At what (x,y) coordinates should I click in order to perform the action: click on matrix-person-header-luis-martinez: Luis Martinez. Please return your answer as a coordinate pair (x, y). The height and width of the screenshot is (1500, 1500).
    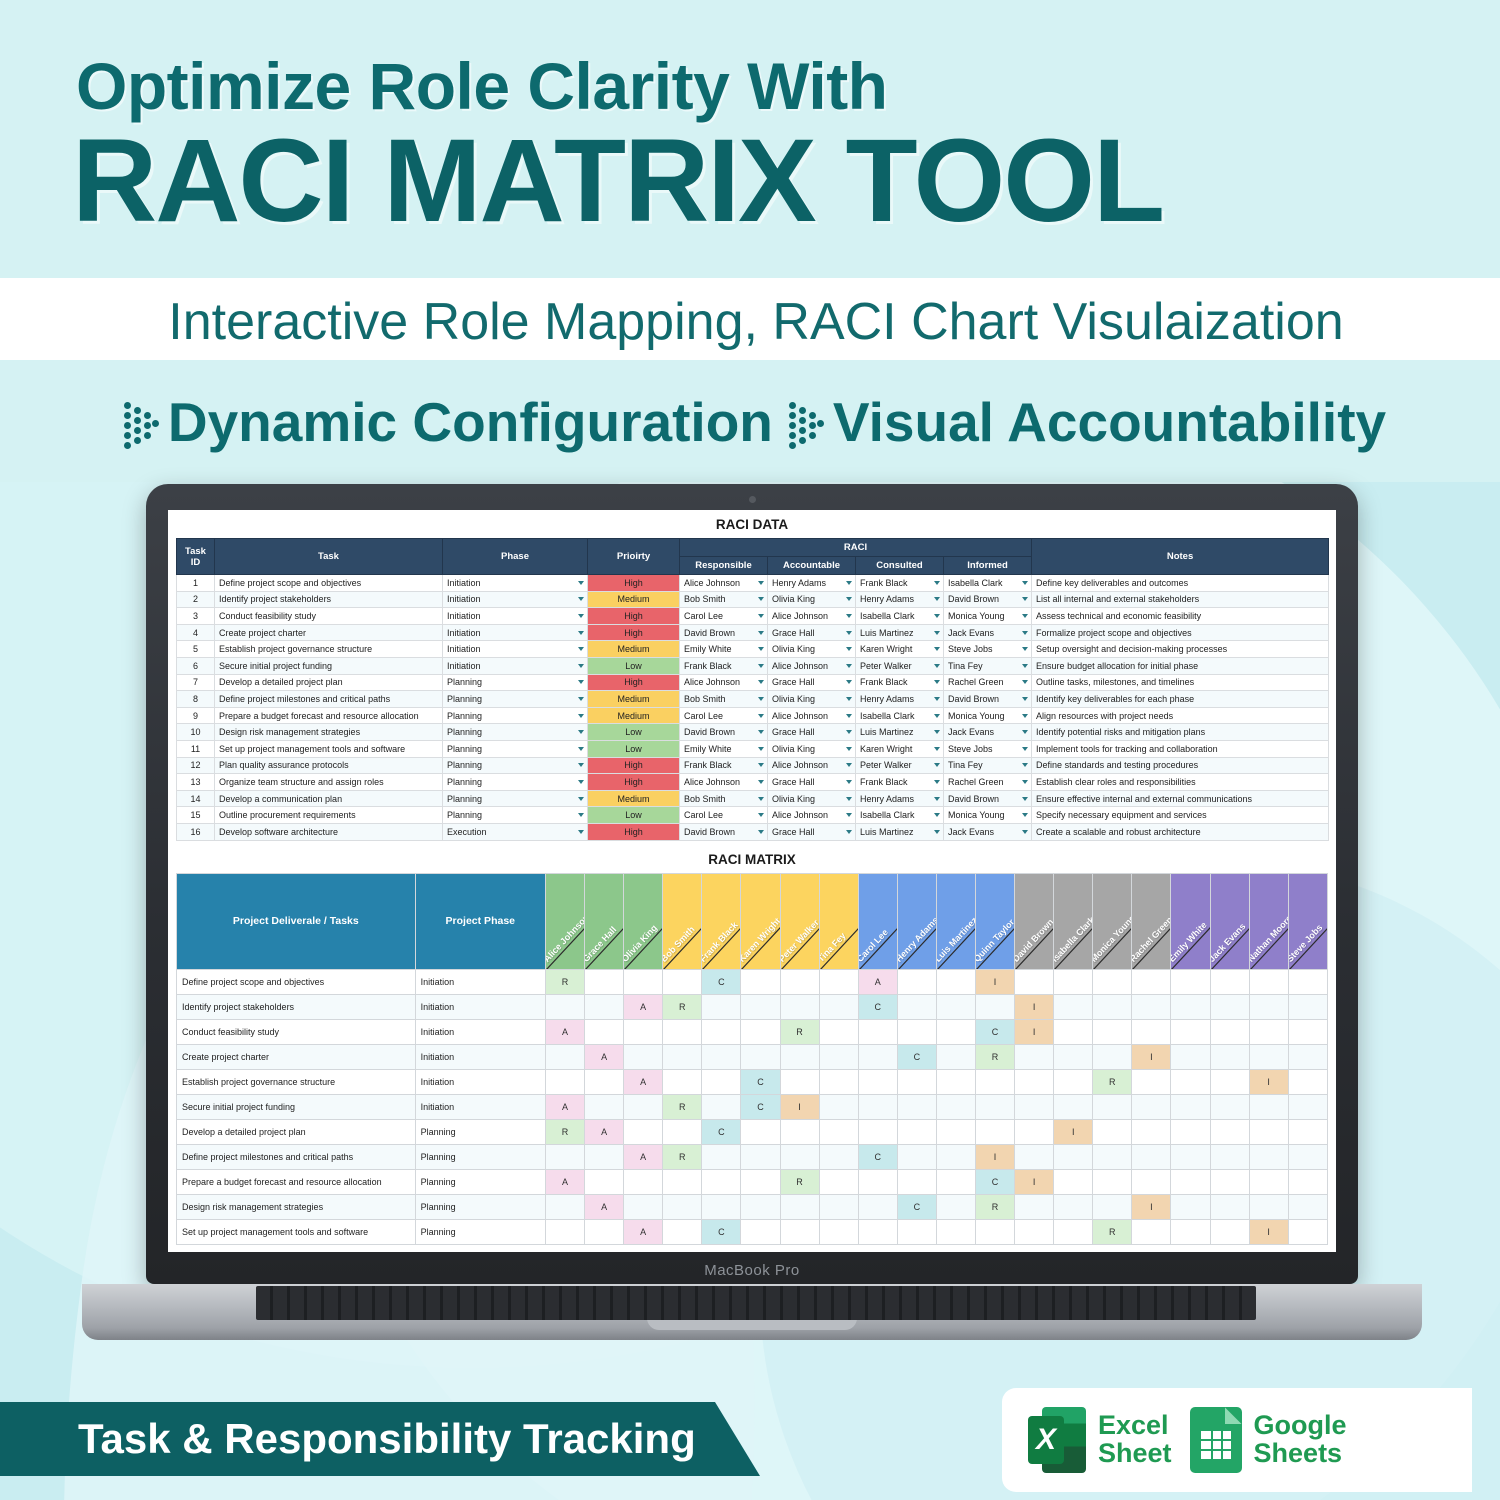
    Looking at the image, I should click on (955, 921).